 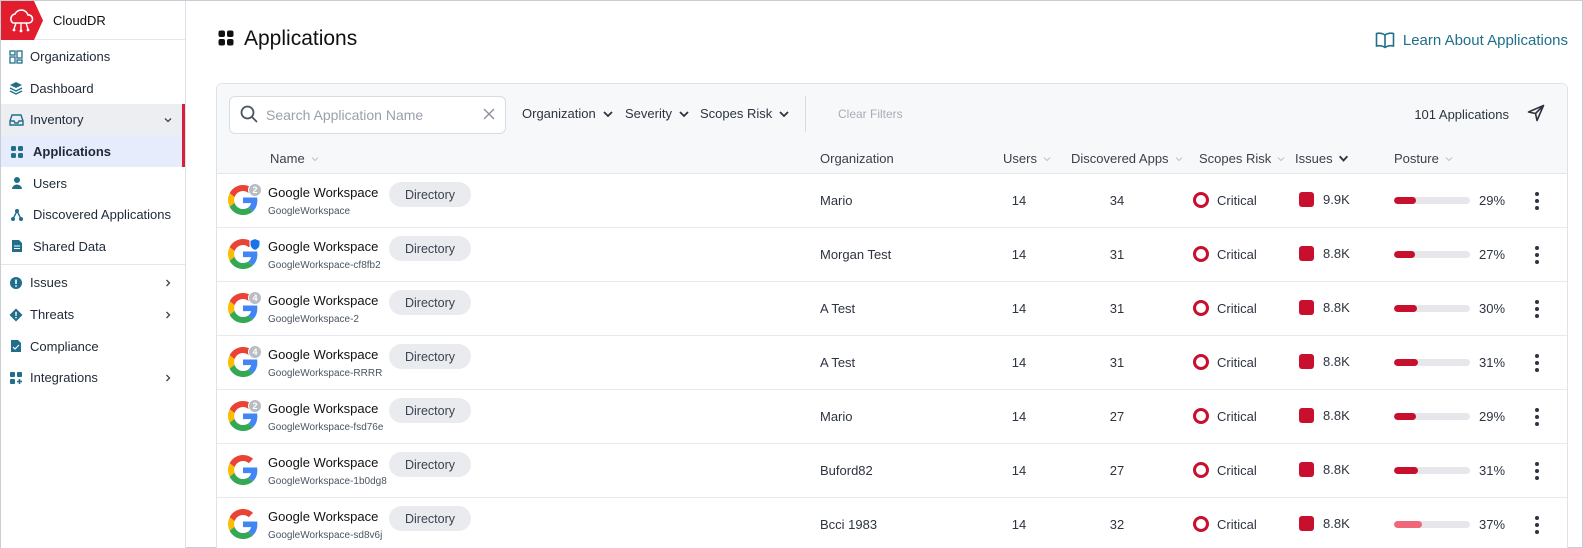 I want to click on learn-about-applications-link: Learn About Applications, so click(x=1471, y=40).